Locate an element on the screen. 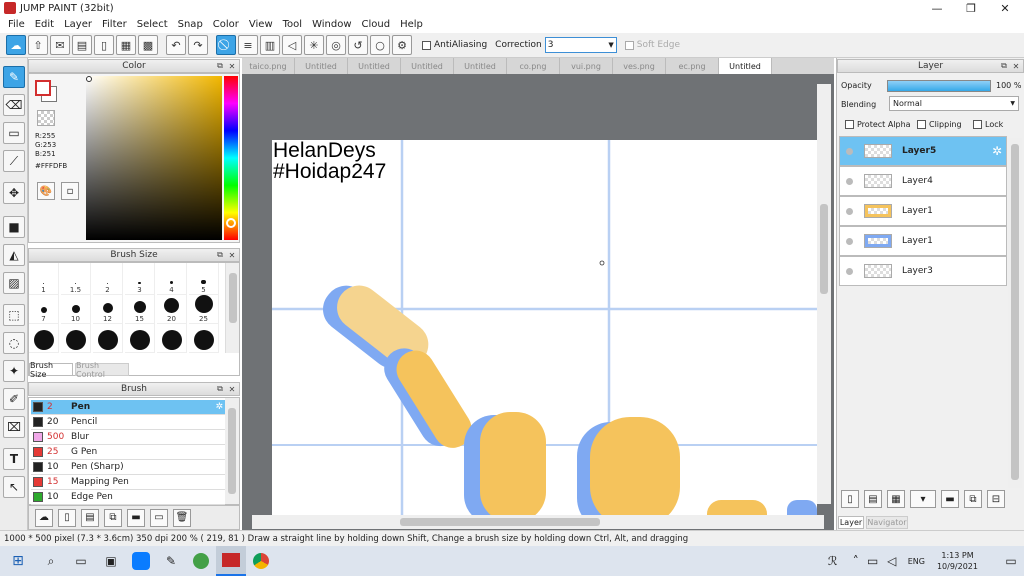 Image resolution: width=1024 pixels, height=576 pixels. menu-help: Help is located at coordinates (411, 24).